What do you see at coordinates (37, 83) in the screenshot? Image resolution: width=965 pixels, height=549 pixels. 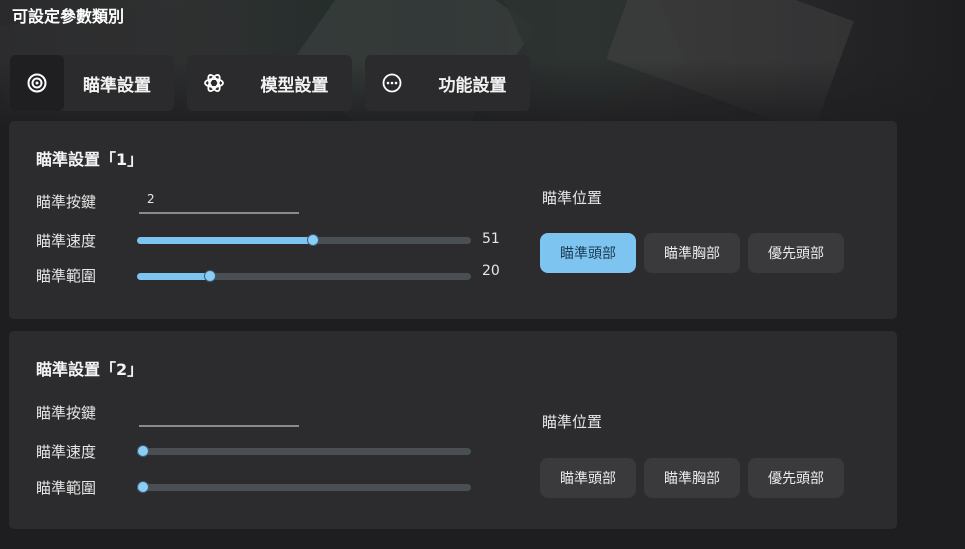 I see `target-icon` at bounding box center [37, 83].